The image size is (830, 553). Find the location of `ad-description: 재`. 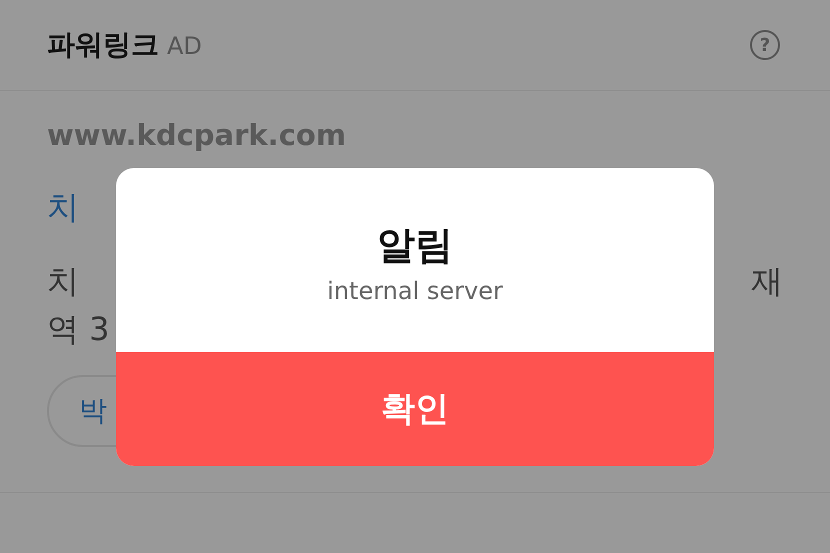

ad-description: 재 is located at coordinates (767, 281).